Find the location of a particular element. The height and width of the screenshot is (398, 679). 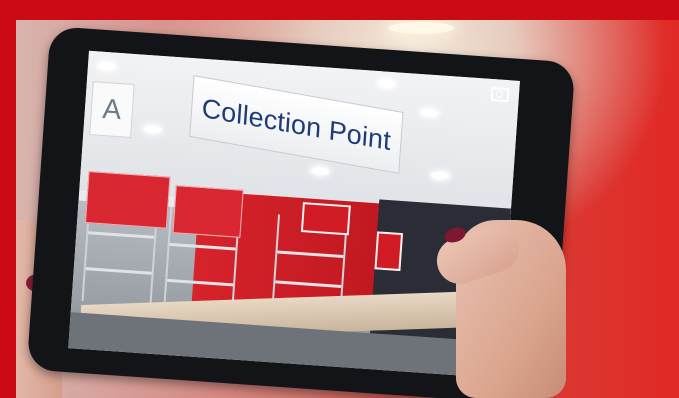

camera-icon is located at coordinates (500, 94).